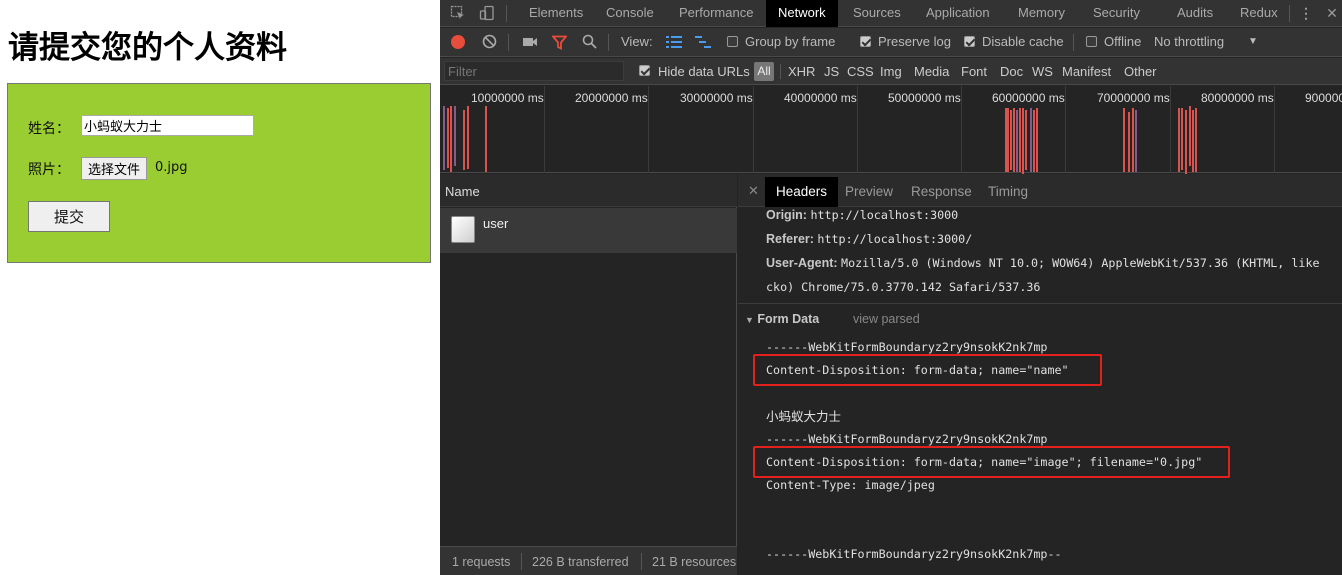 The height and width of the screenshot is (575, 1342). Describe the element at coordinates (588, 230) in the screenshot. I see `request-row: user` at that location.